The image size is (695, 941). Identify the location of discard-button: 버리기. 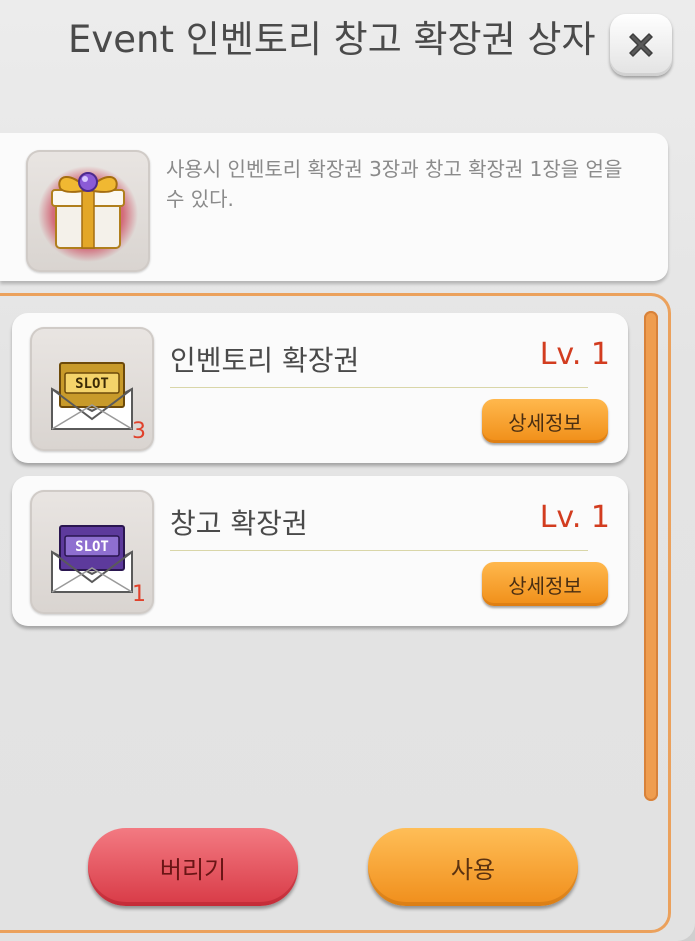
(193, 867).